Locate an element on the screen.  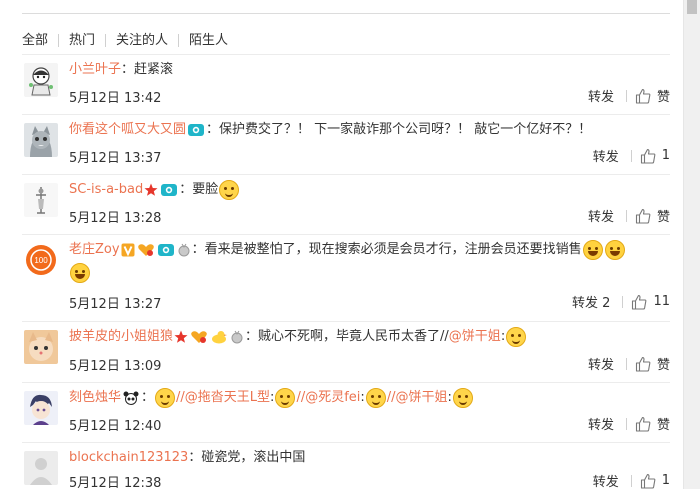
comment-item: SC-is-a-bad ：要脸 5月12日 13:28 转发 赞 is located at coordinates (346, 204).